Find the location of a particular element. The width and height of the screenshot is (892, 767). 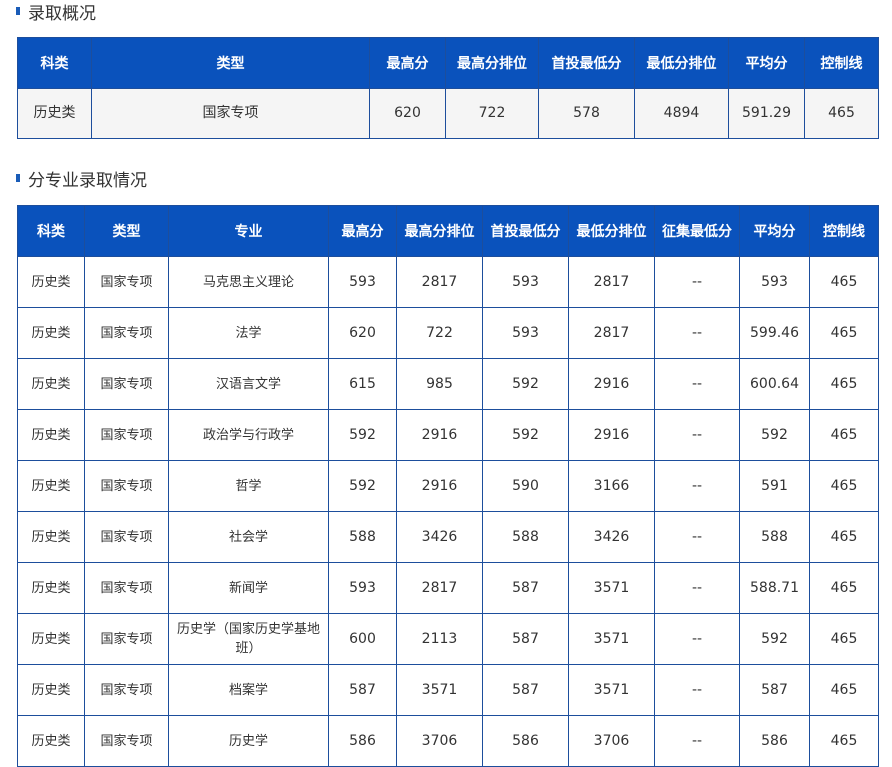

summary-cell: 591.29 is located at coordinates (766, 113).